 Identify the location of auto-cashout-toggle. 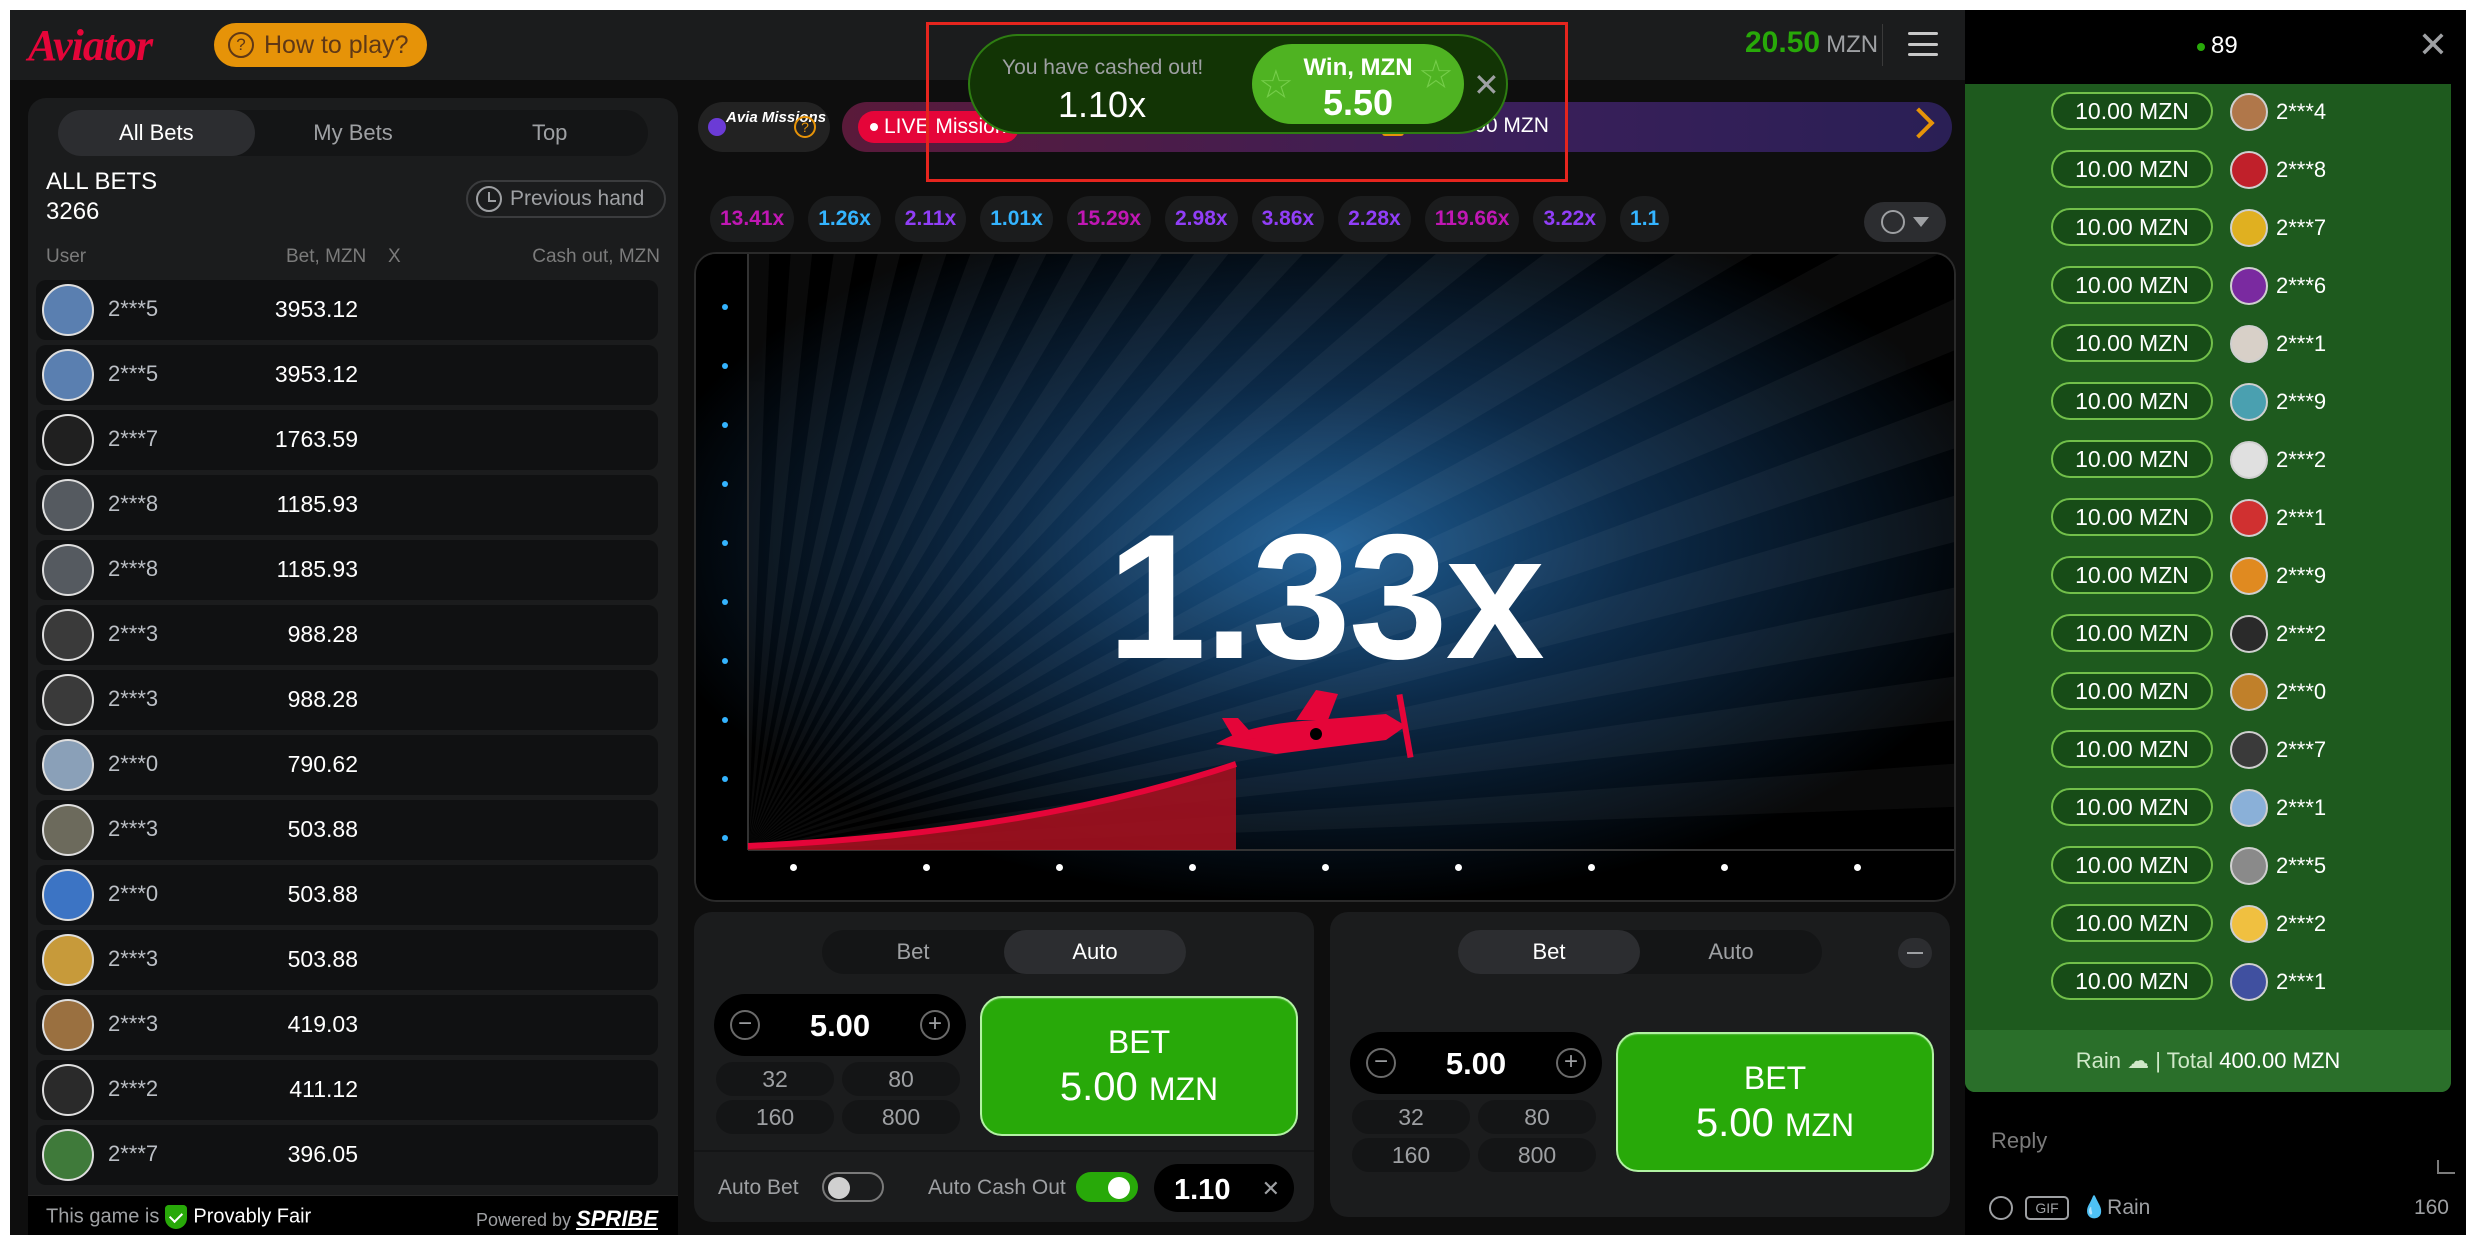
(1107, 1187).